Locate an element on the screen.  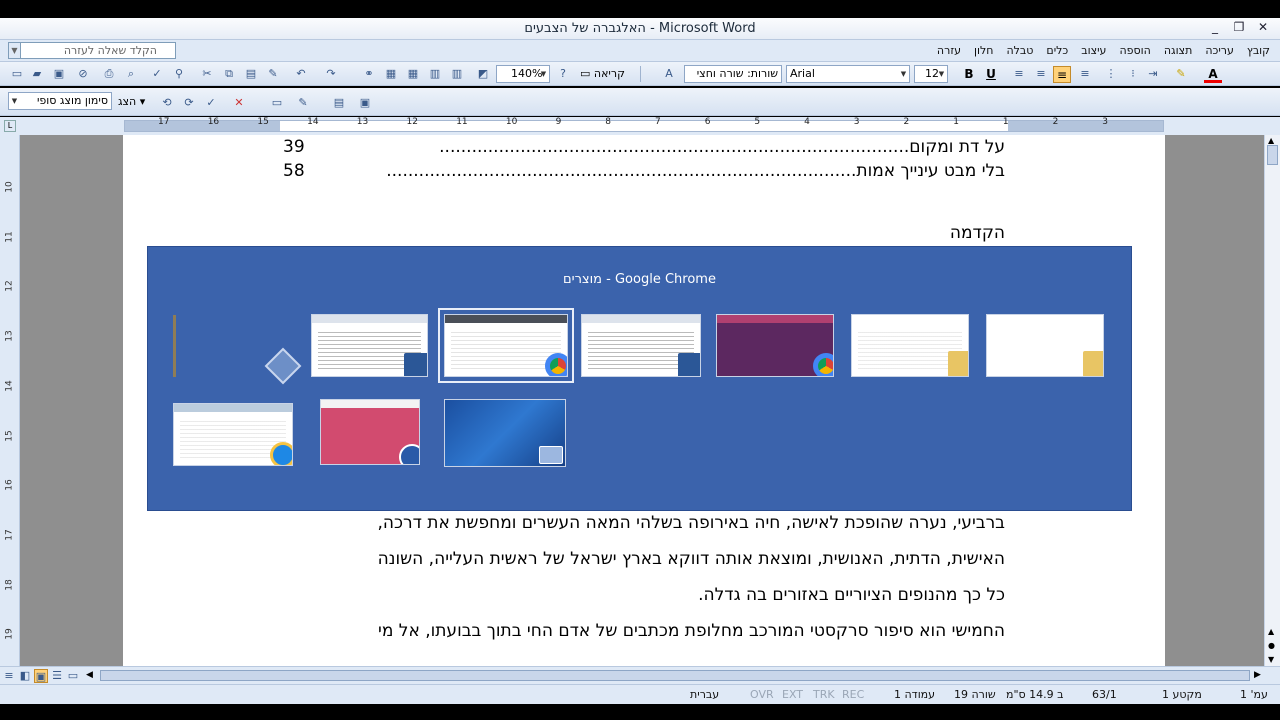
scroll-left-icon: ◀ is located at coordinates (89, 675).